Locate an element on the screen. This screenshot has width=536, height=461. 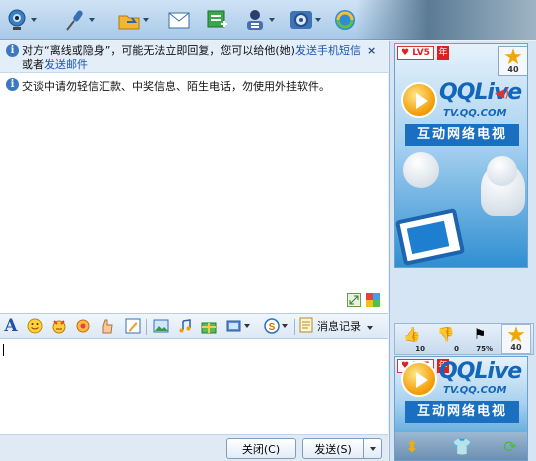
transfer-caret-icon is located at coordinates (285, 326).